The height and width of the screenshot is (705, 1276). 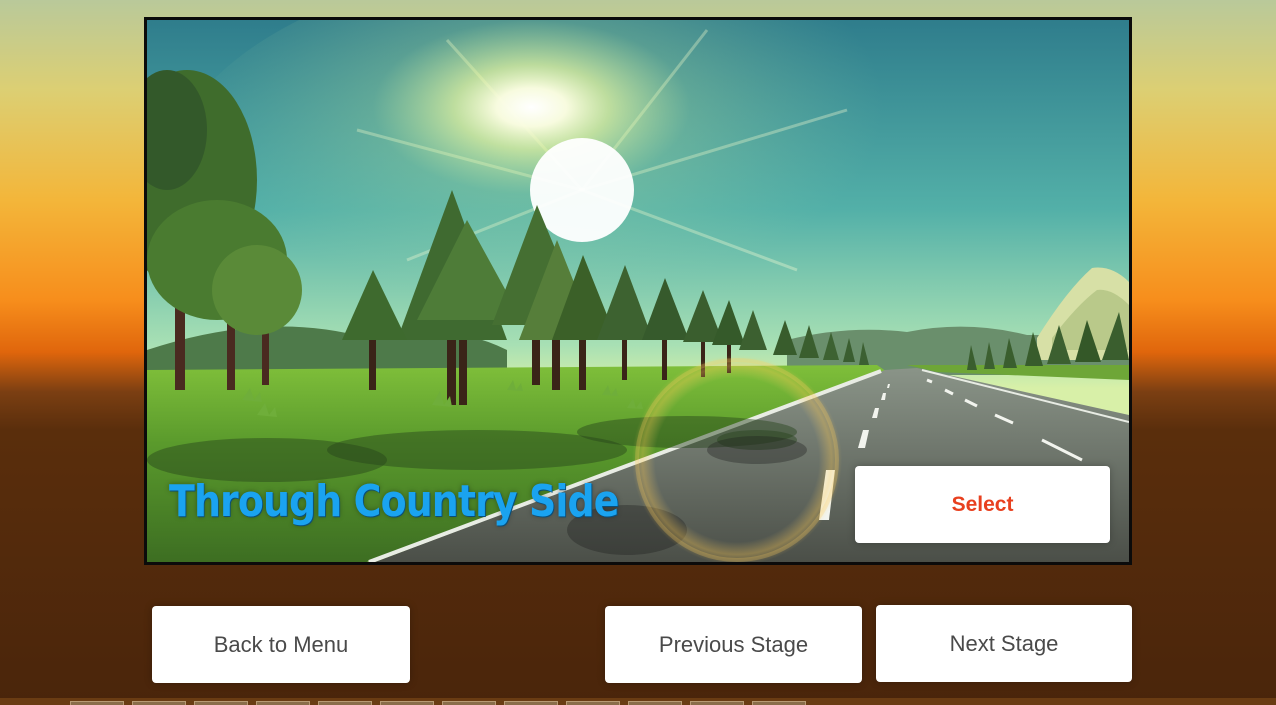 What do you see at coordinates (1004, 643) in the screenshot?
I see `next-stage-button: Next Stage` at bounding box center [1004, 643].